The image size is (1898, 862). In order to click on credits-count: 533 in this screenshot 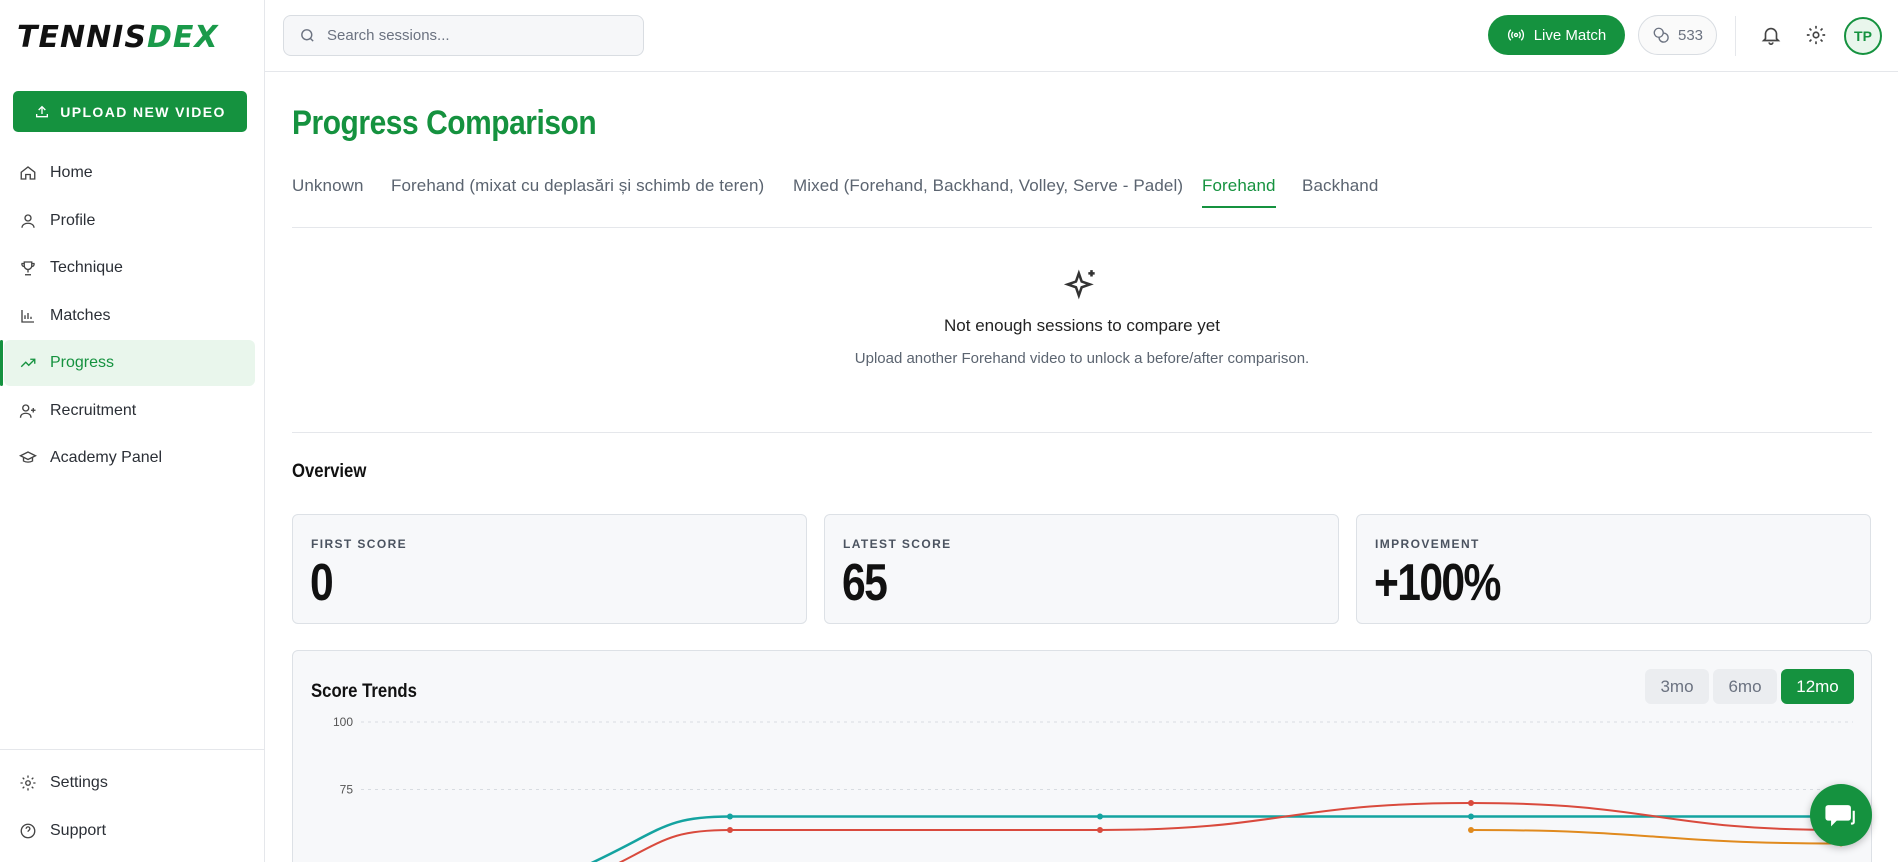, I will do `click(1690, 35)`.